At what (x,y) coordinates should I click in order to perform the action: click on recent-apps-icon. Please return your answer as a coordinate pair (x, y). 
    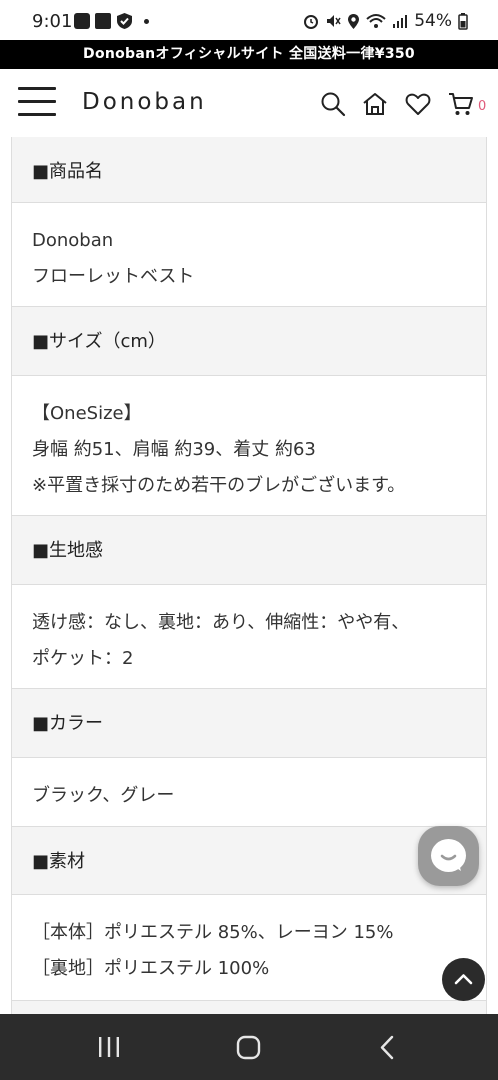
    Looking at the image, I should click on (109, 1047).